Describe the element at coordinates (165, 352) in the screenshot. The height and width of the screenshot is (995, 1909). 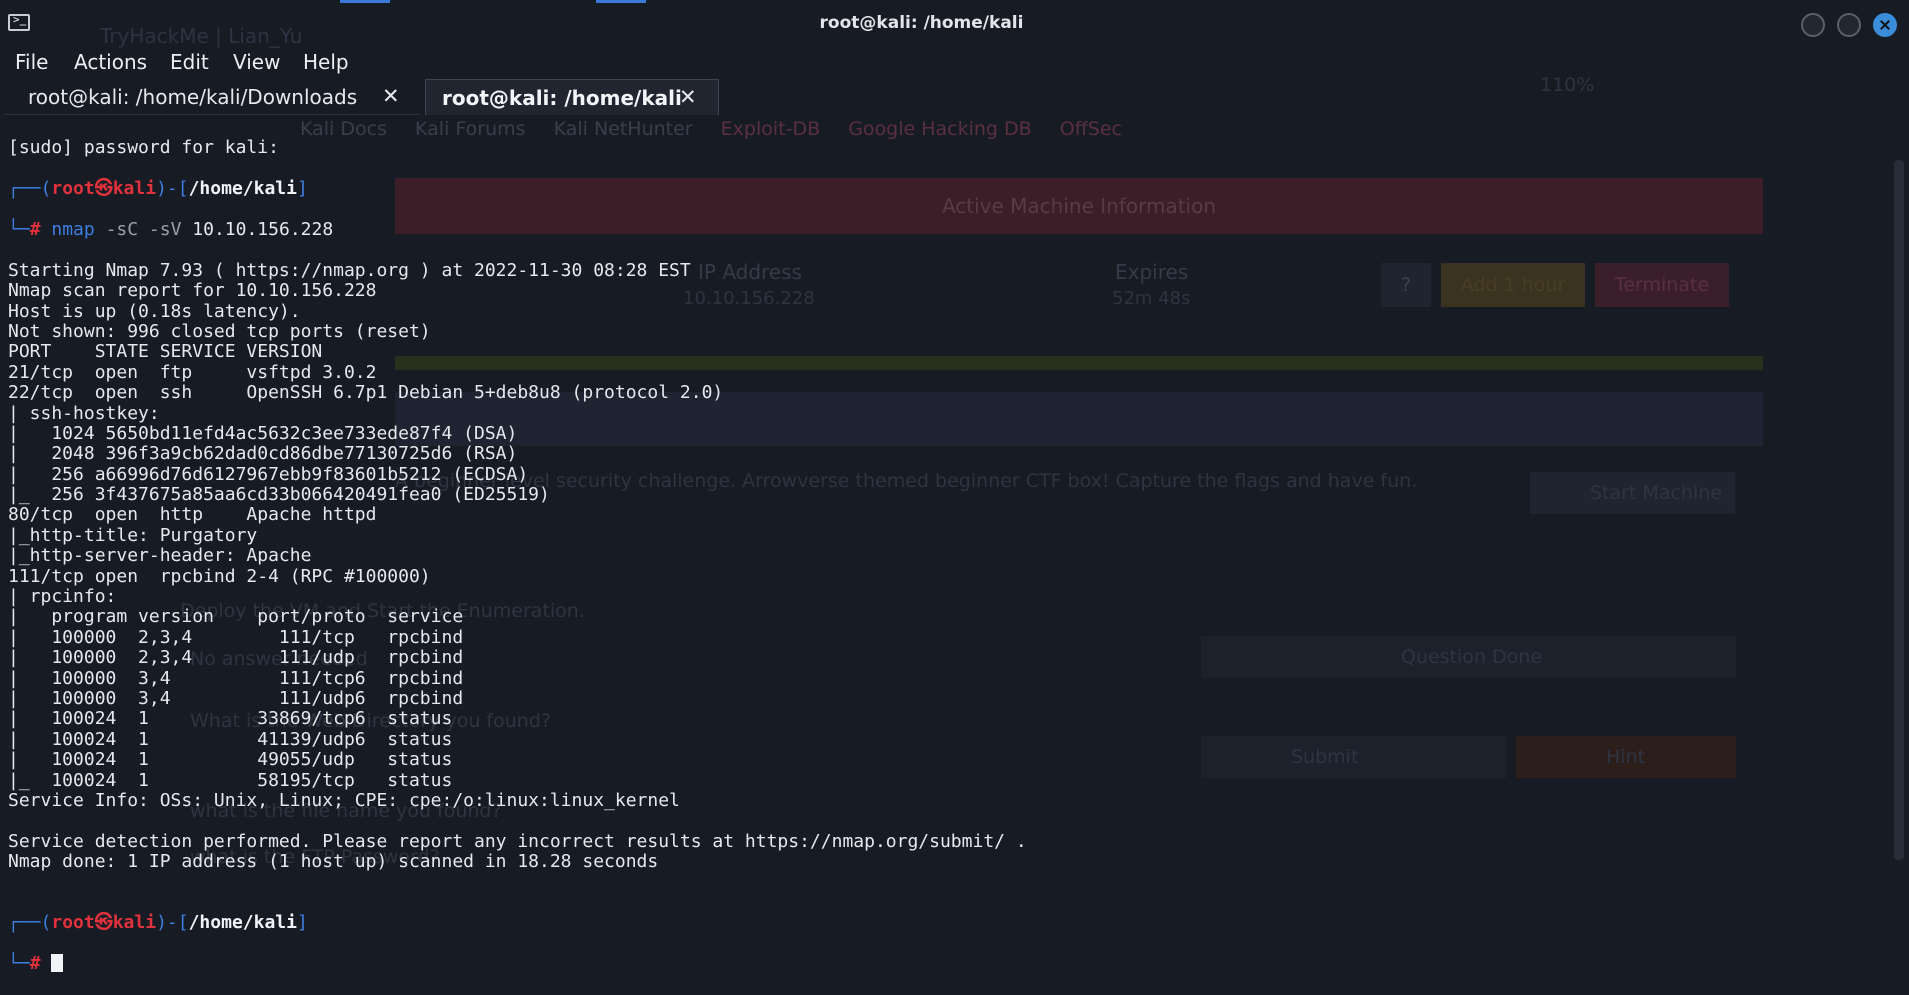
I see `output-line: PORT STATE SERVICE VERSION` at that location.